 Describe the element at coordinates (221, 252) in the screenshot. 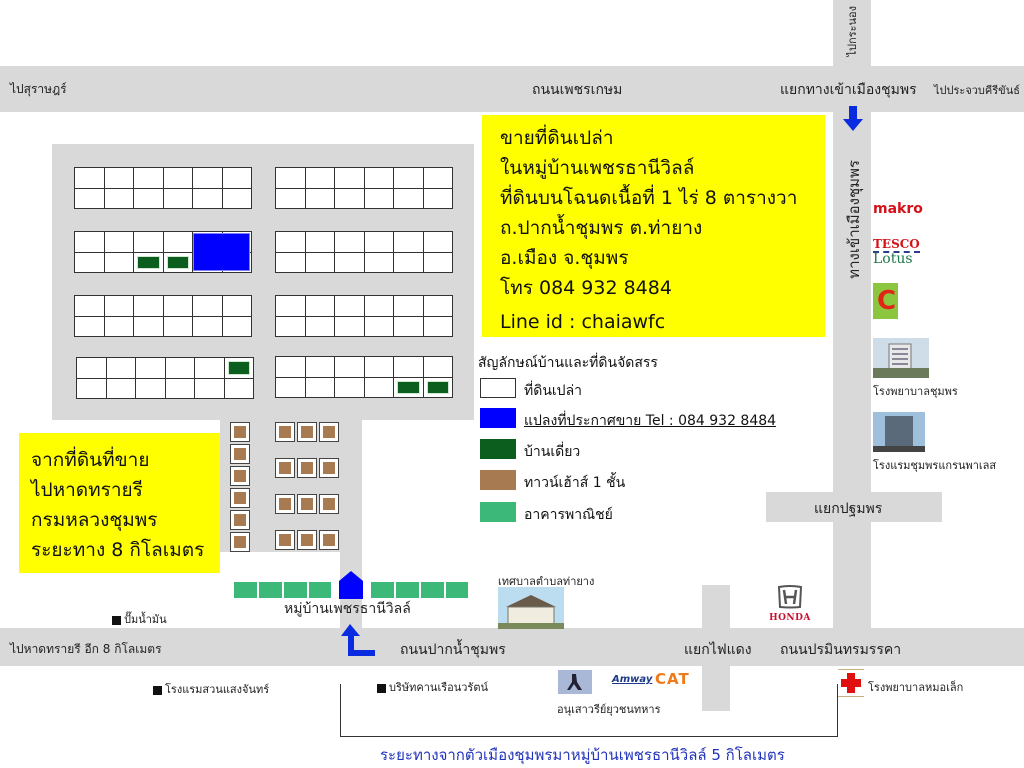

I see `lot-for-sale` at that location.